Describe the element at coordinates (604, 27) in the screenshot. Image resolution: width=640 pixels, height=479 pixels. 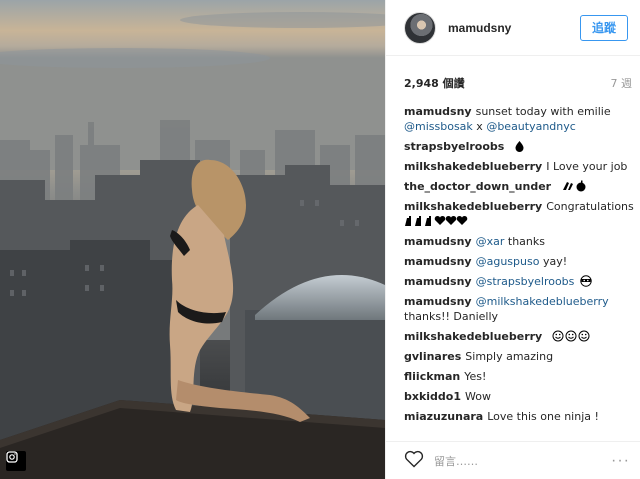
I see `follow-button: 追蹤` at that location.